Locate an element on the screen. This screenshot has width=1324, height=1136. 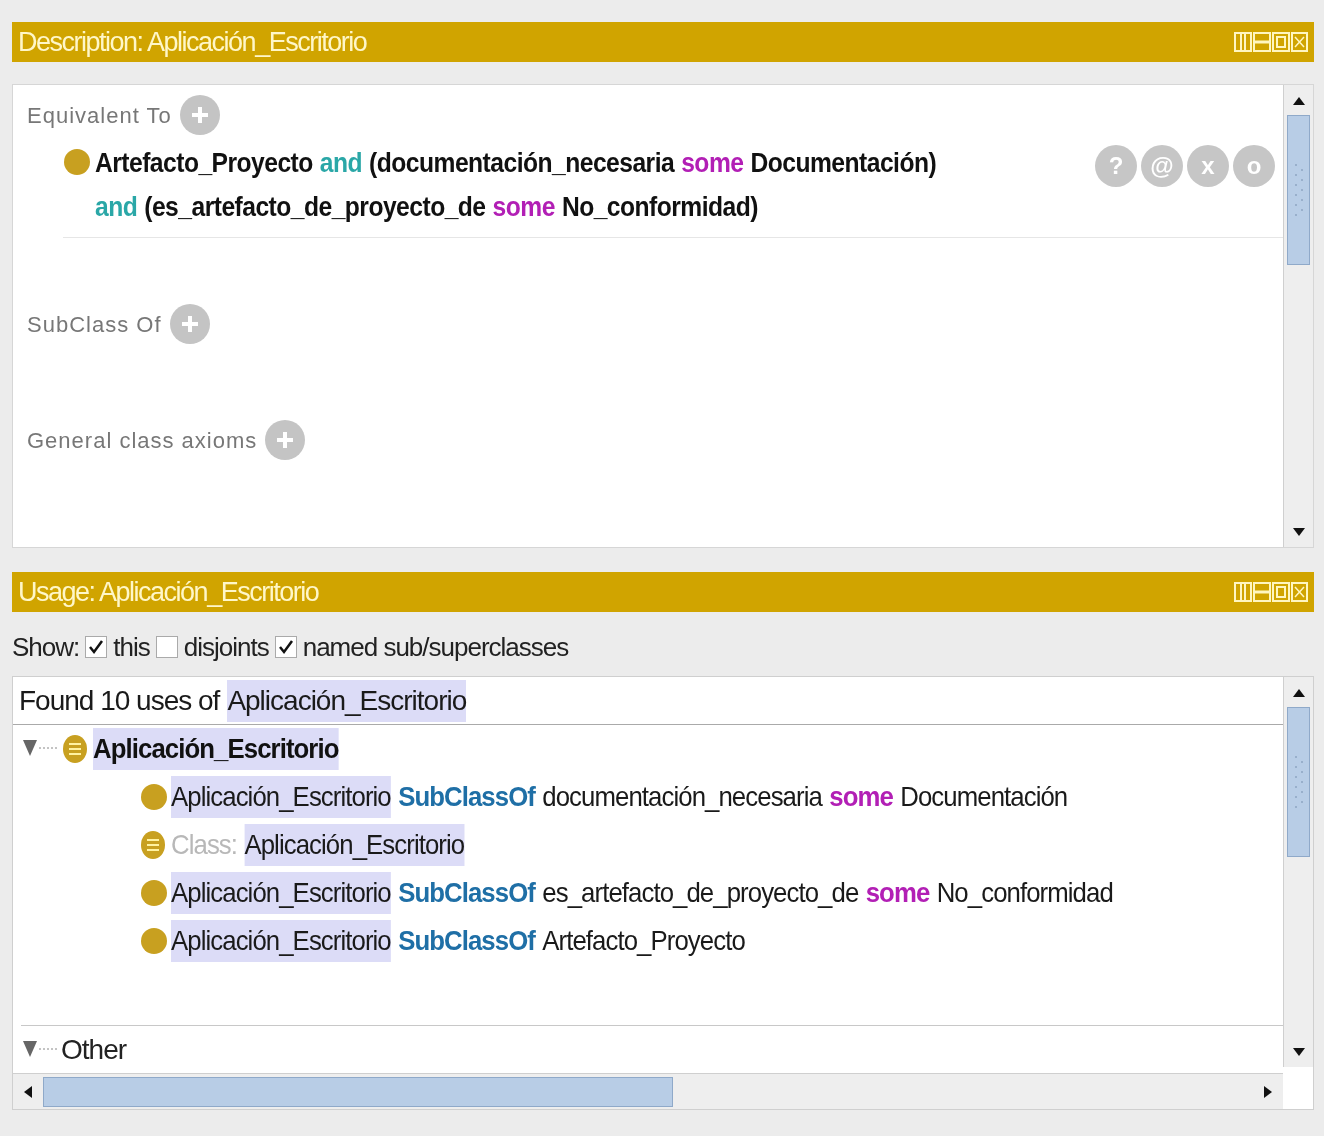
tree-row: Aplicación_Escritorio SubClassOf Artefacto_Proyecto is located at coordinates (458, 941).